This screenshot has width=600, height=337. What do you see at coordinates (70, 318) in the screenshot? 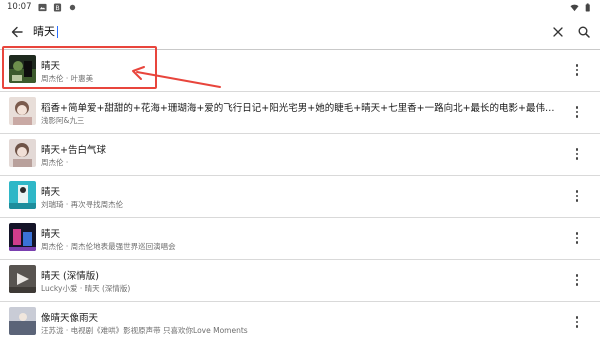
I see `song-title: 像晴天像雨天` at bounding box center [70, 318].